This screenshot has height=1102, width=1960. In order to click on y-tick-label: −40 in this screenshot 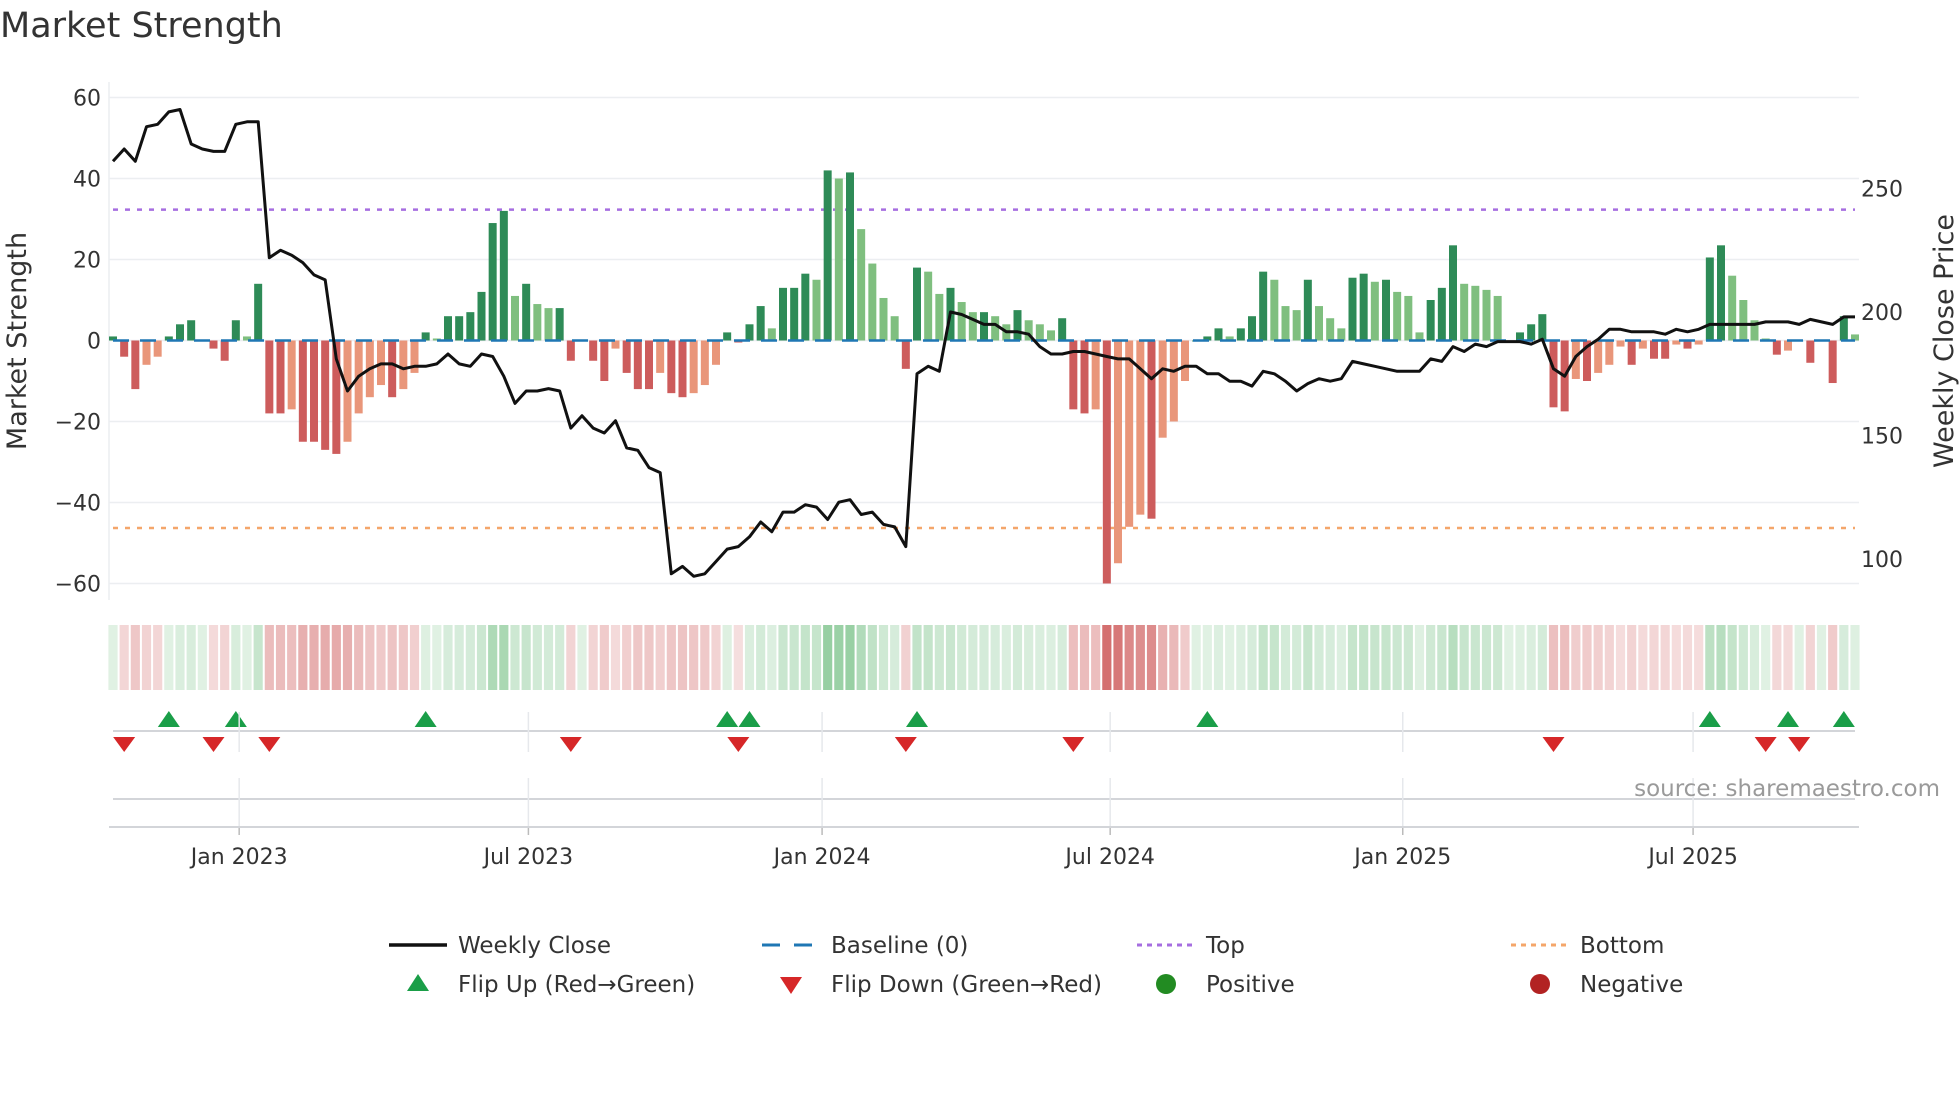, I will do `click(78, 504)`.